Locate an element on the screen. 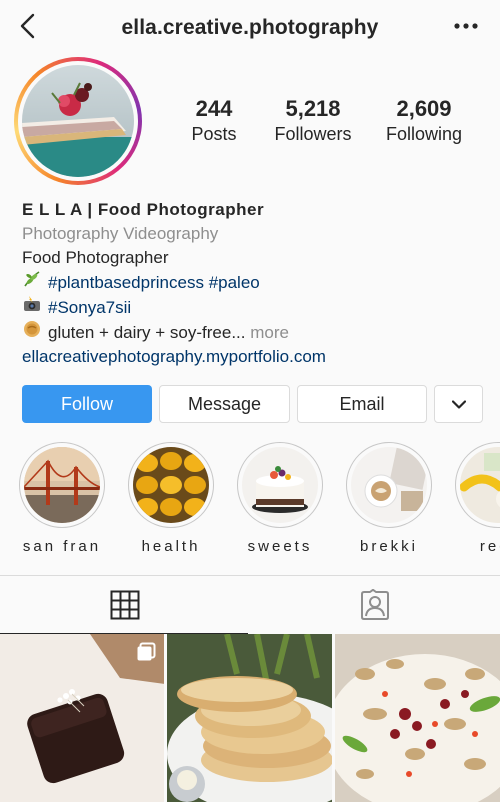 This screenshot has width=500, height=802. highlight-label: brekki is located at coordinates (388, 546).